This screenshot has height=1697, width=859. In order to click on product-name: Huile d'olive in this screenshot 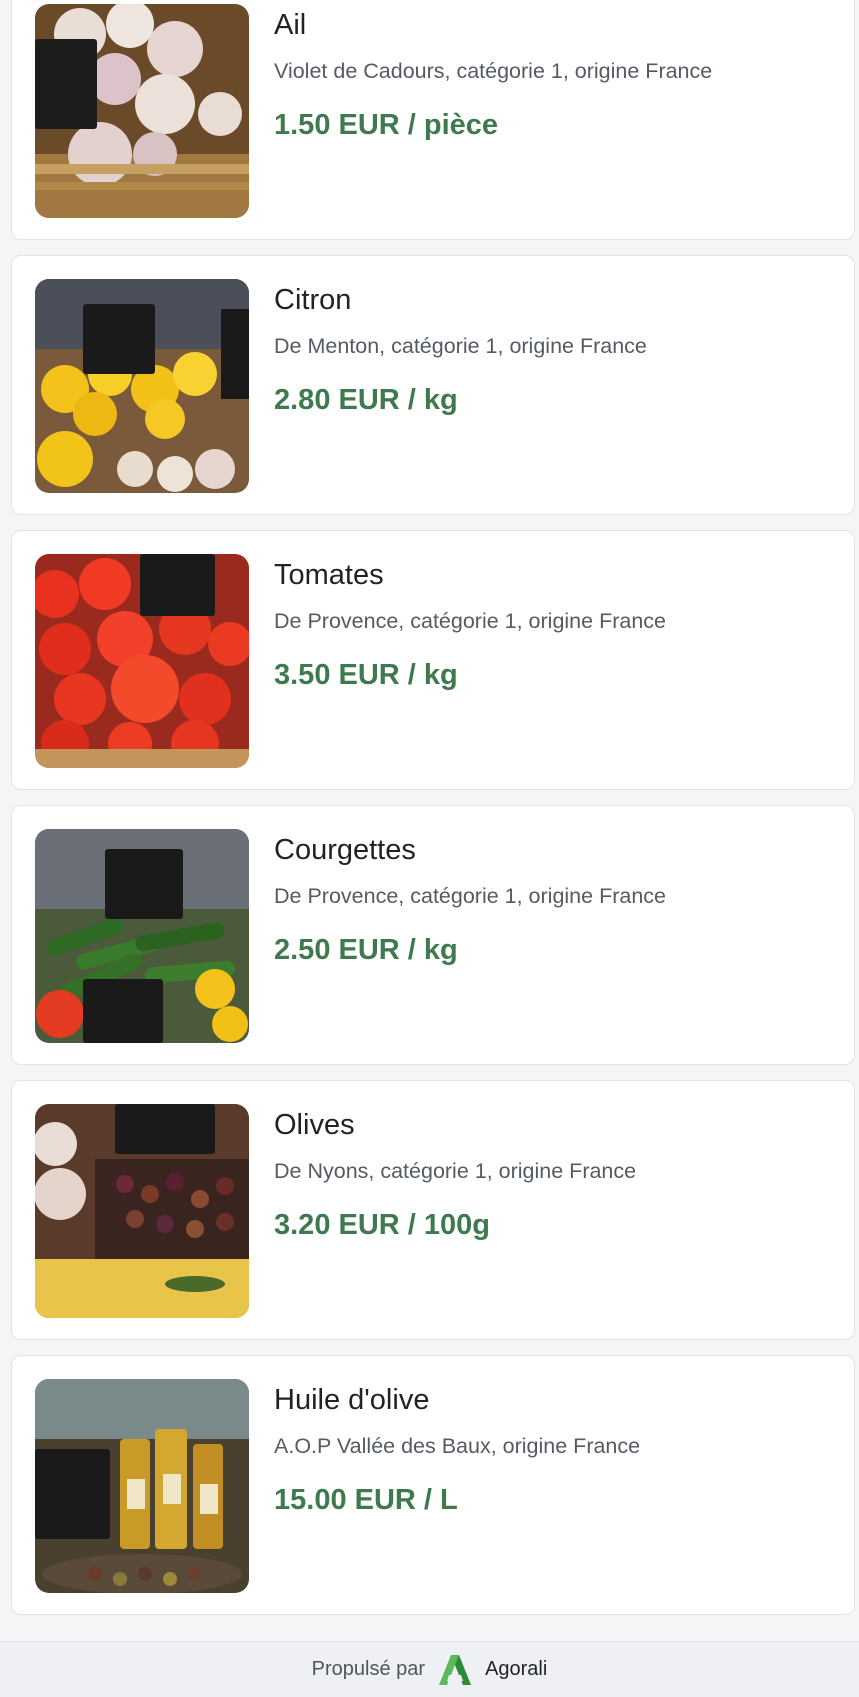, I will do `click(352, 1400)`.